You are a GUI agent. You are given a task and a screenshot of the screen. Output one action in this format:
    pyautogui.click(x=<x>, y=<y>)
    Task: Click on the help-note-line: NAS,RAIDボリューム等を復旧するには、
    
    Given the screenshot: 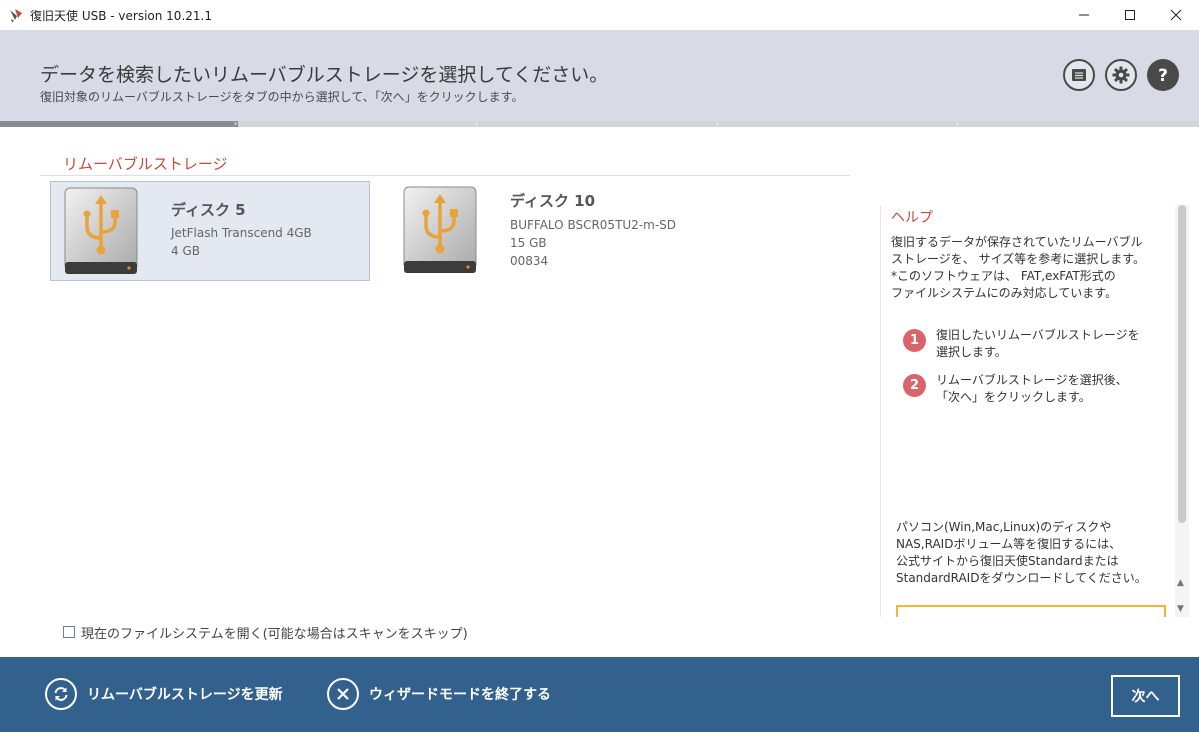 What is the action you would take?
    pyautogui.click(x=1009, y=544)
    